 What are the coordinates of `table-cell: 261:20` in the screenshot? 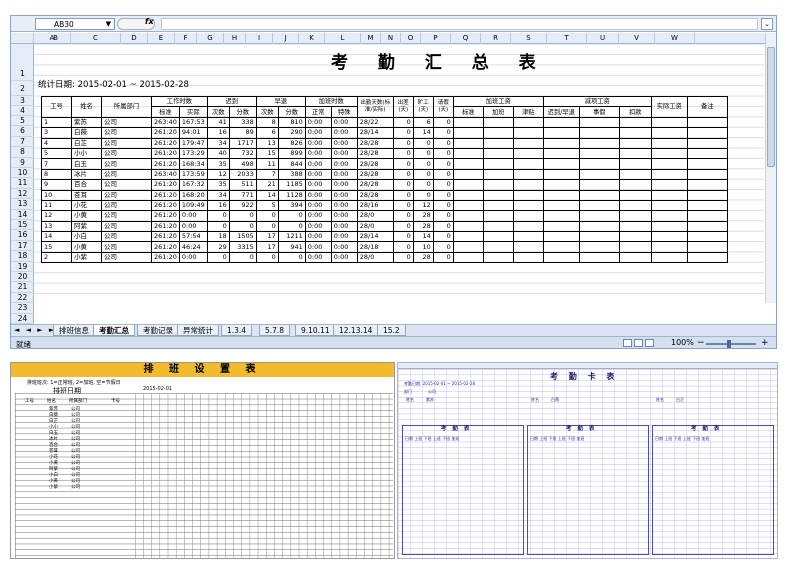 It's located at (165, 205).